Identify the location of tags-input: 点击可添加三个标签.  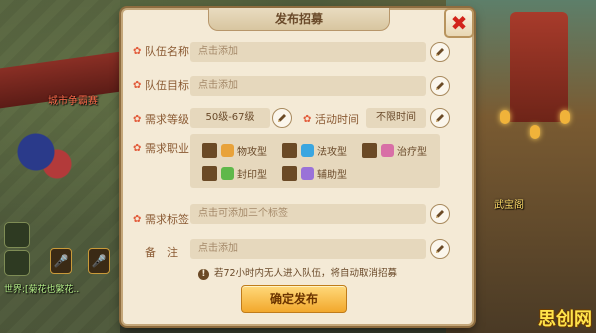
(308, 214).